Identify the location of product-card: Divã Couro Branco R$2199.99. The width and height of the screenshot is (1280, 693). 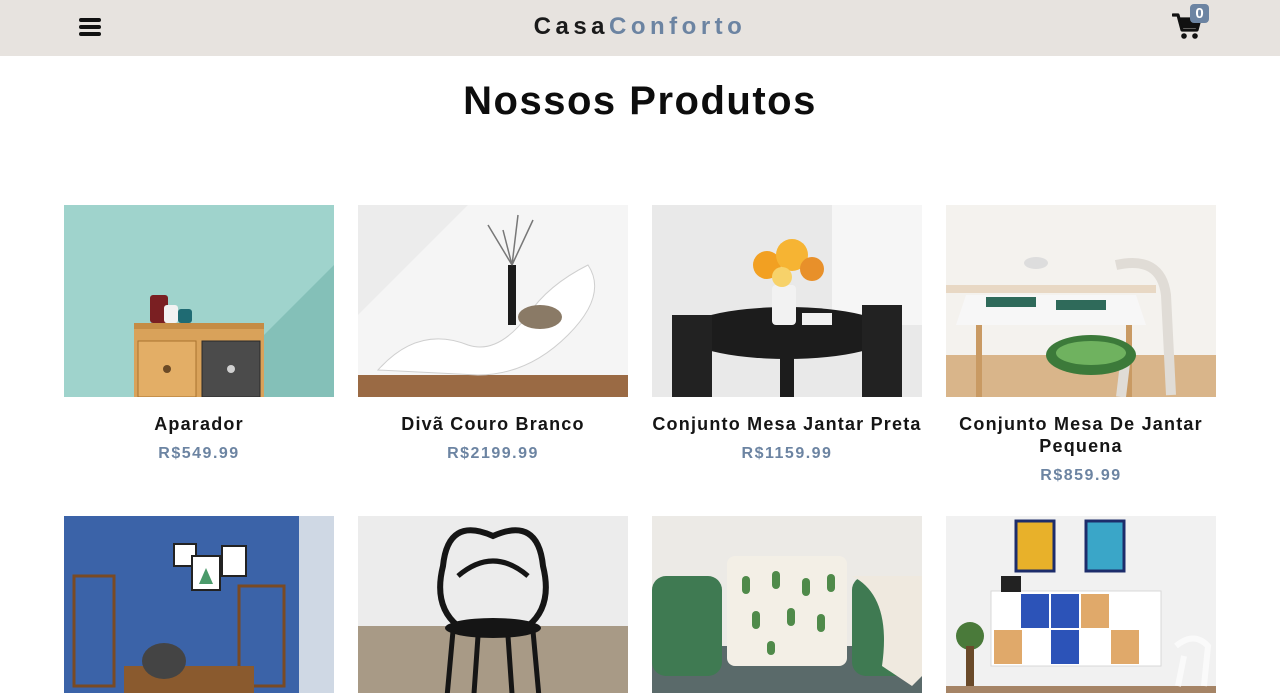
(493, 345).